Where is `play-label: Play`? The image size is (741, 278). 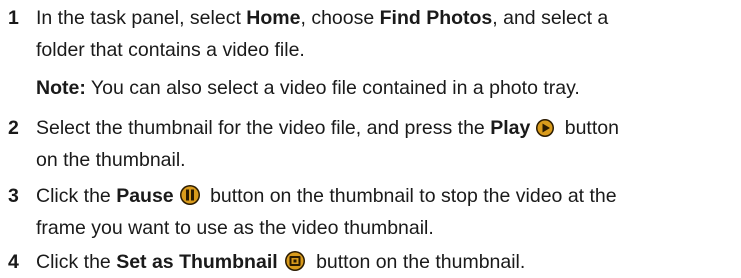
play-label: Play is located at coordinates (510, 128).